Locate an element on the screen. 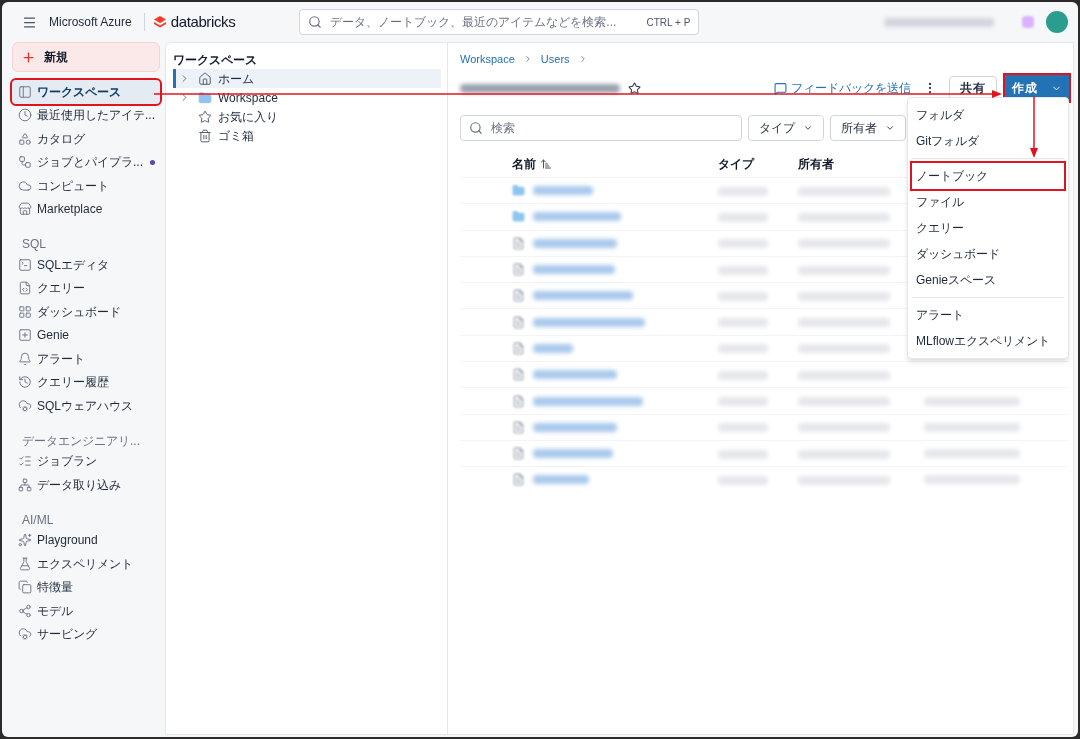 The width and height of the screenshot is (1080, 739). sidebar-item: 特徴量 is located at coordinates (86, 587).